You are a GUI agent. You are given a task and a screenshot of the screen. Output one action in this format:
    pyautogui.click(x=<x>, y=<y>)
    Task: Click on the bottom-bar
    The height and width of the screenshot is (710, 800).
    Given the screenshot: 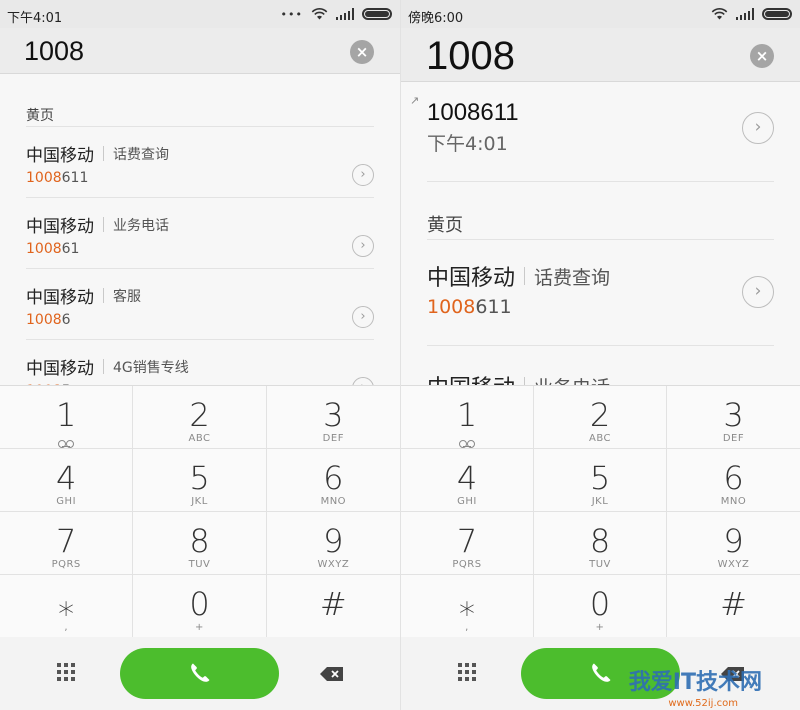 What is the action you would take?
    pyautogui.click(x=200, y=673)
    